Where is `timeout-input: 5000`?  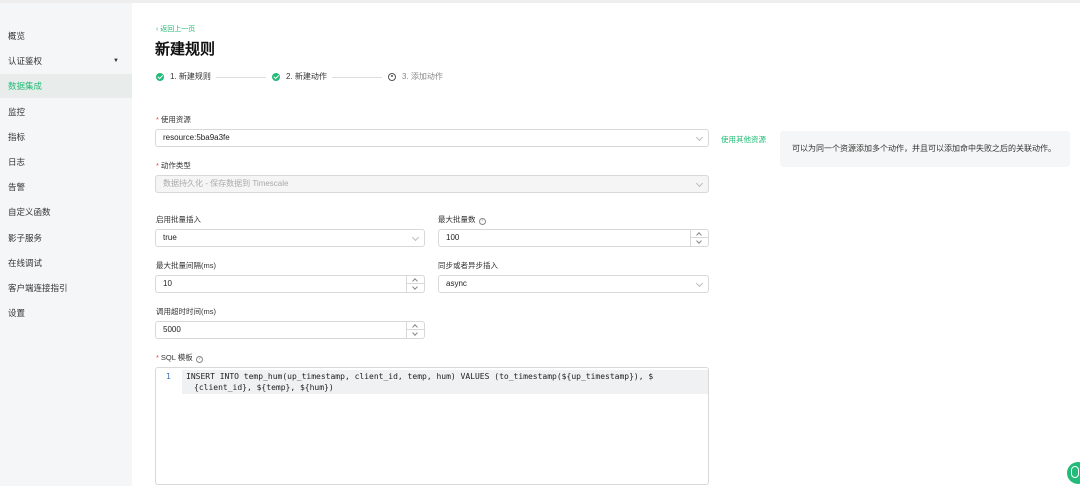 timeout-input: 5000 is located at coordinates (290, 330).